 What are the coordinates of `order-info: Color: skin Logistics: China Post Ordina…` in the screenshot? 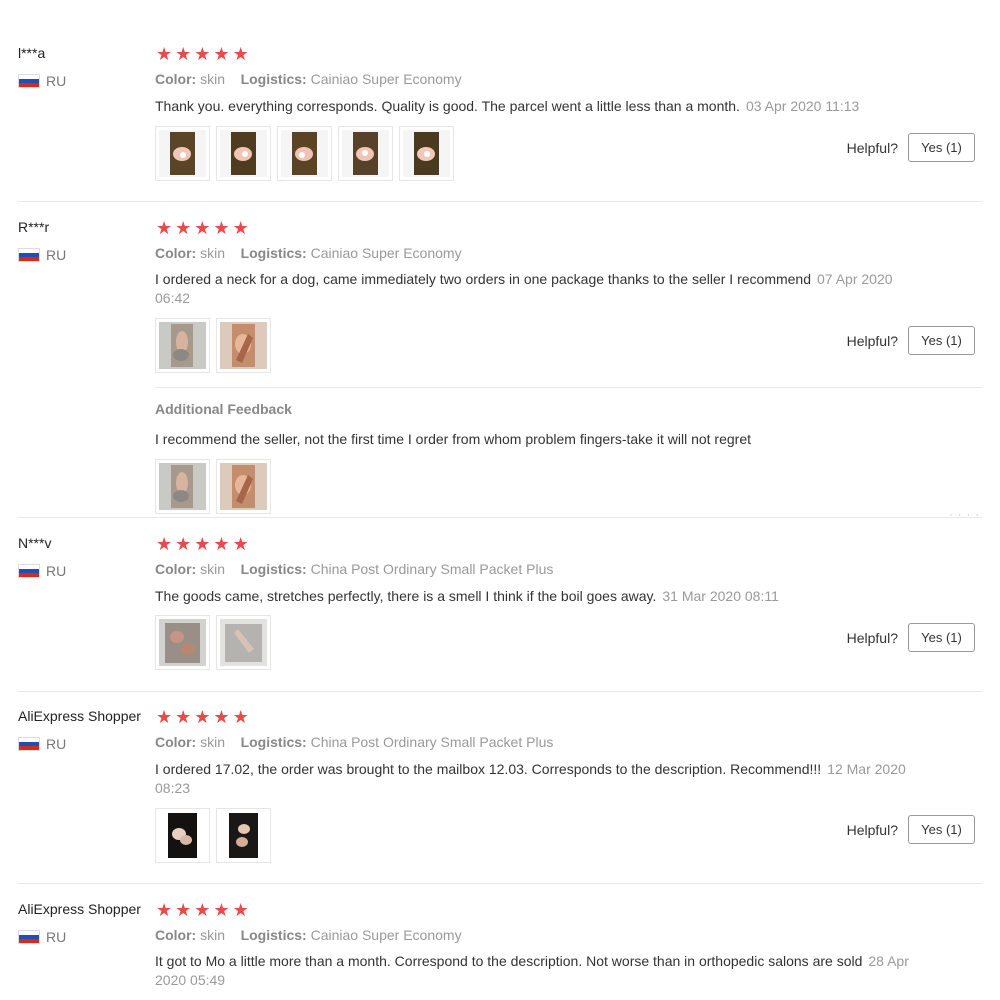 It's located at (354, 742).